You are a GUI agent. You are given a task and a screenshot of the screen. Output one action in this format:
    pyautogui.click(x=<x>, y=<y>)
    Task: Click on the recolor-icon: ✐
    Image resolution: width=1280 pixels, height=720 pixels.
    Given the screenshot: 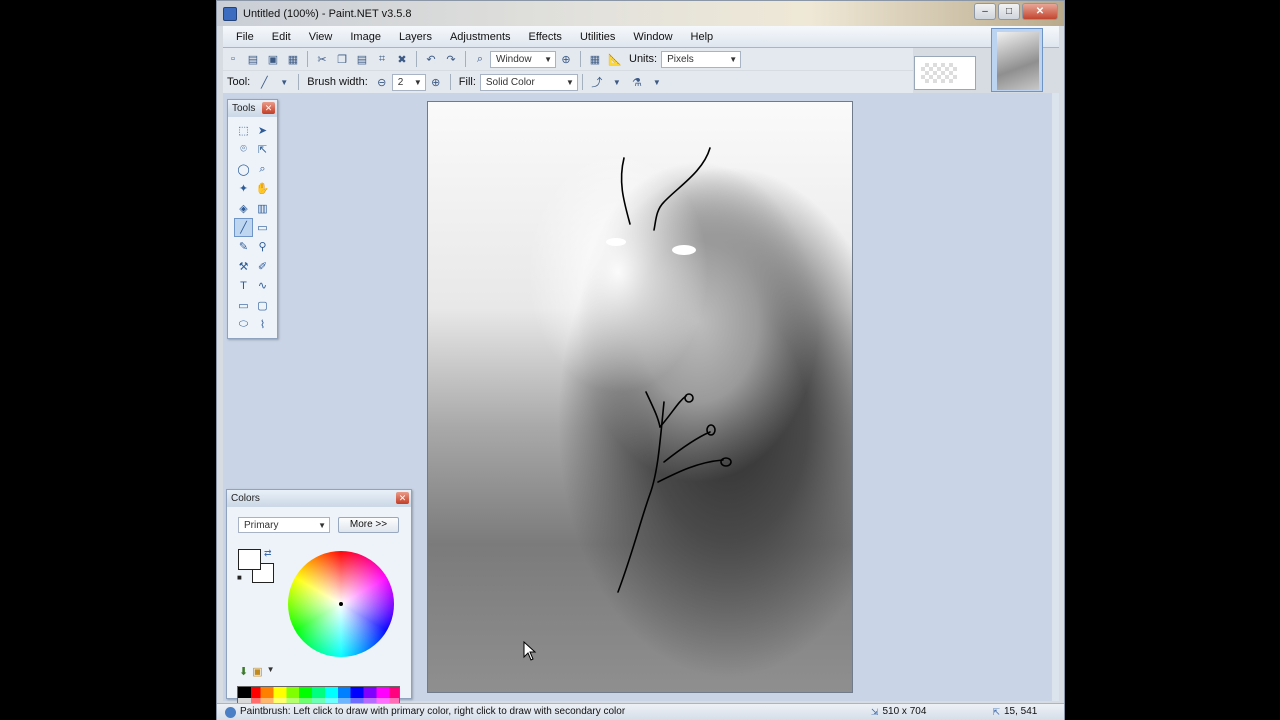 What is the action you would take?
    pyautogui.click(x=262, y=266)
    